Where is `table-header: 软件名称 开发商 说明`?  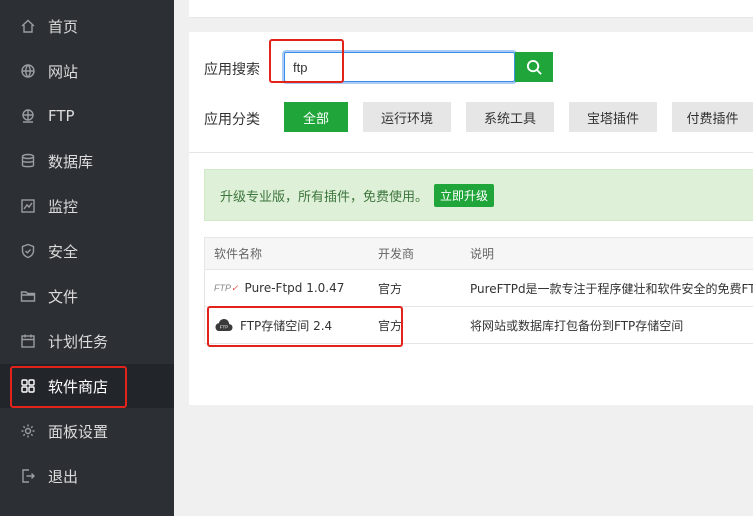 table-header: 软件名称 开发商 说明 is located at coordinates (478, 253).